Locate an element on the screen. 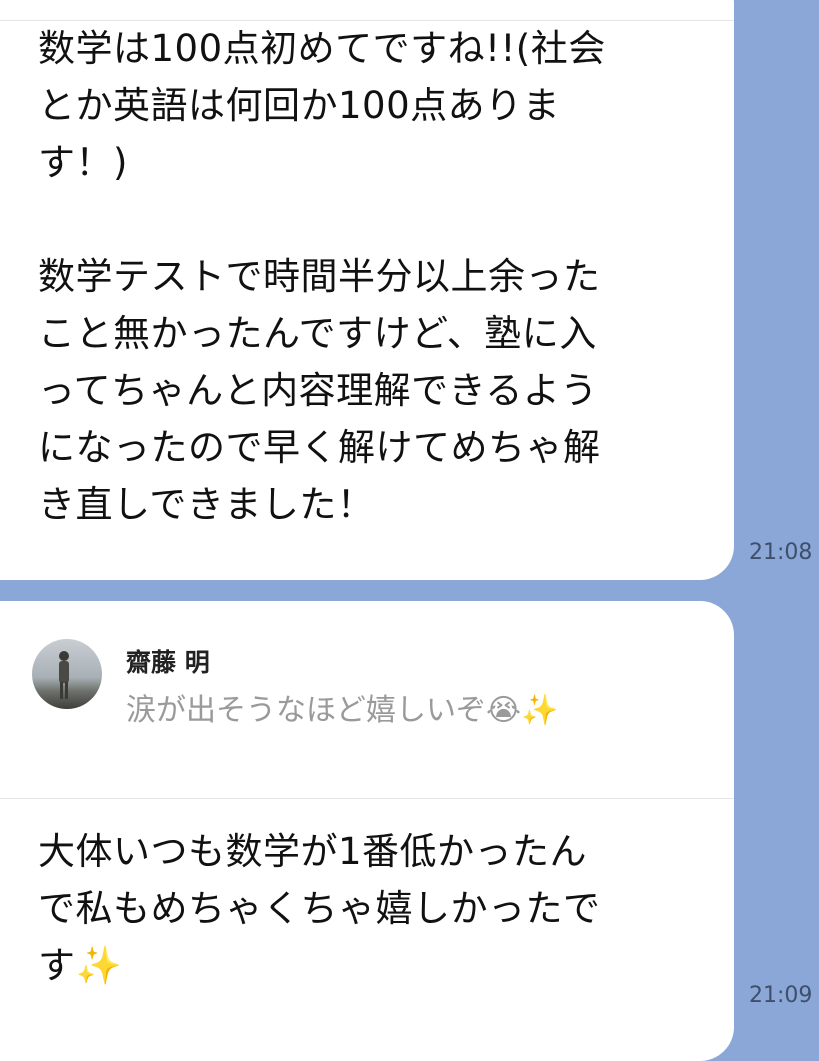 Image resolution: width=819 pixels, height=1061 pixels. person-silhouette-icon is located at coordinates (64, 675).